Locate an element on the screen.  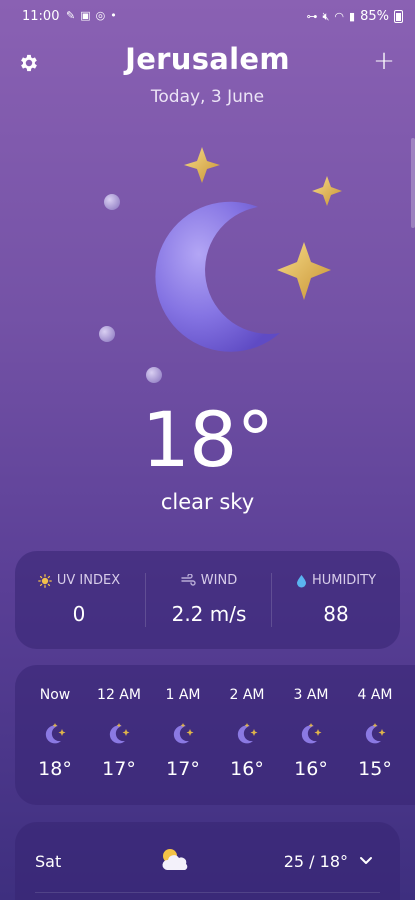
humidity-stat: HUMIDITY 88 is located at coordinates (336, 600).